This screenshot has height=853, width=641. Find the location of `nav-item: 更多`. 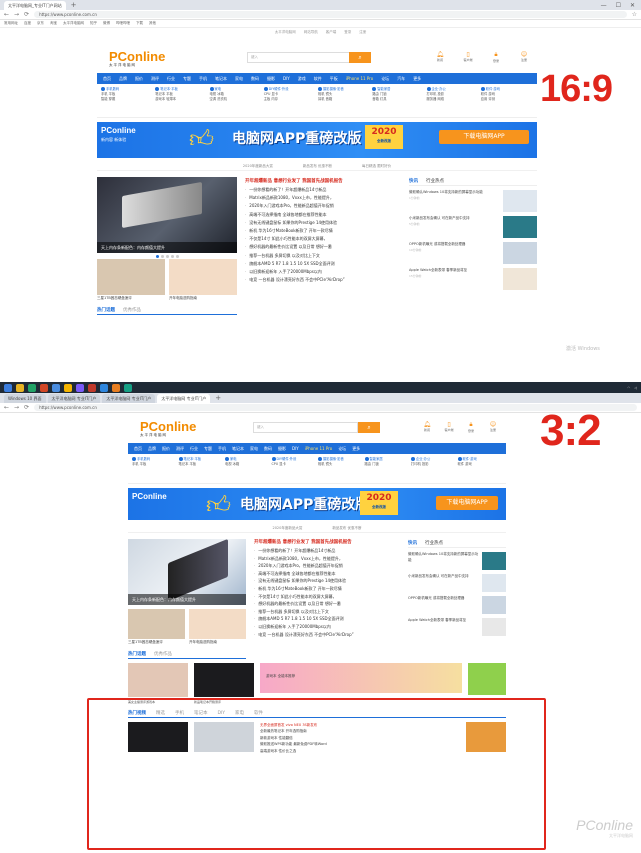

nav-item: 更多 is located at coordinates (356, 449).